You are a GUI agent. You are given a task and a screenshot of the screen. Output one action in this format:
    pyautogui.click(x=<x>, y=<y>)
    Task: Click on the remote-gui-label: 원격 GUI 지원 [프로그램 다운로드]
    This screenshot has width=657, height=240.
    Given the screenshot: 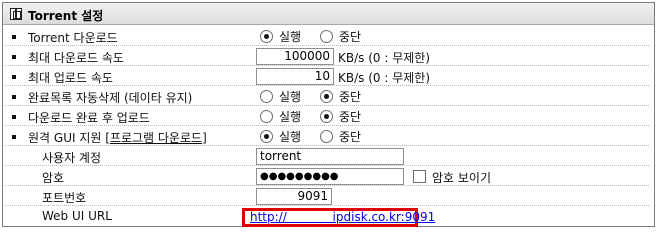 What is the action you would take?
    pyautogui.click(x=117, y=137)
    